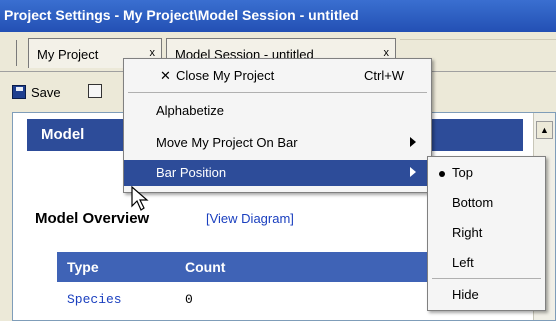 The image size is (556, 321). What do you see at coordinates (63, 134) in the screenshot?
I see `panel-header-title: Model` at bounding box center [63, 134].